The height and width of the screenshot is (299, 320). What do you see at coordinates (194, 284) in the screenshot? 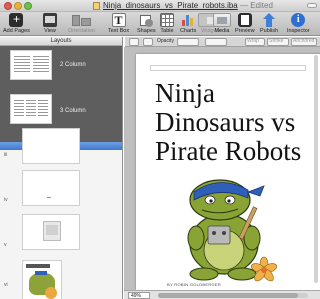
I see `author-byline: BY ROBIN GOLDBERGER` at bounding box center [194, 284].